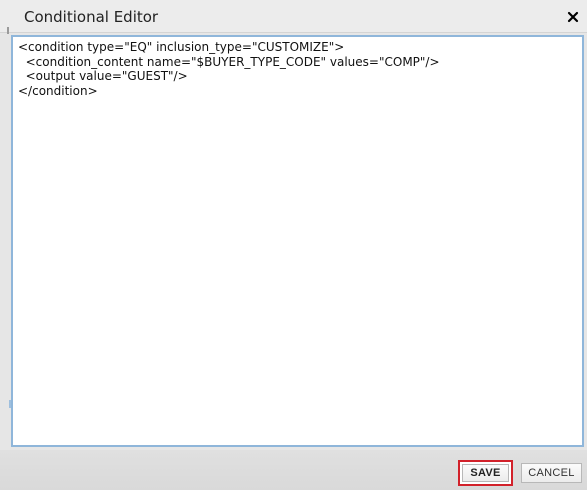 Image resolution: width=587 pixels, height=490 pixels. What do you see at coordinates (293, 17) in the screenshot?
I see `dialog-titlebar: Conditional Editor` at bounding box center [293, 17].